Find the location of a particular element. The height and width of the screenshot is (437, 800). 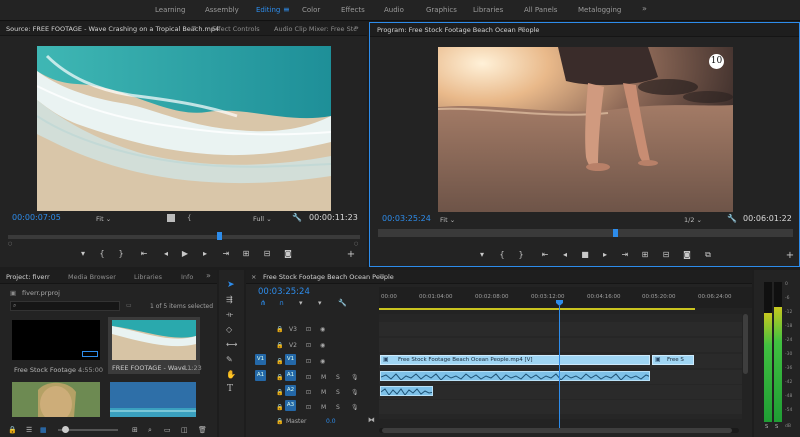

lock-icon: 🔒 is located at coordinates (12, 430).